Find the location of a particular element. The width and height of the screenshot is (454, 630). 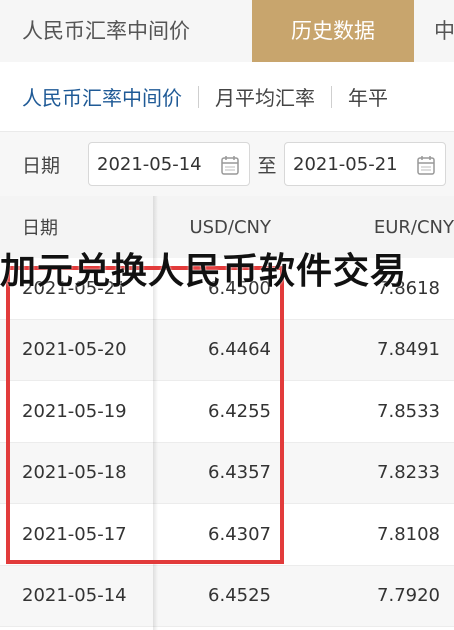

end-date-input: 2021-05-21 is located at coordinates (365, 164).